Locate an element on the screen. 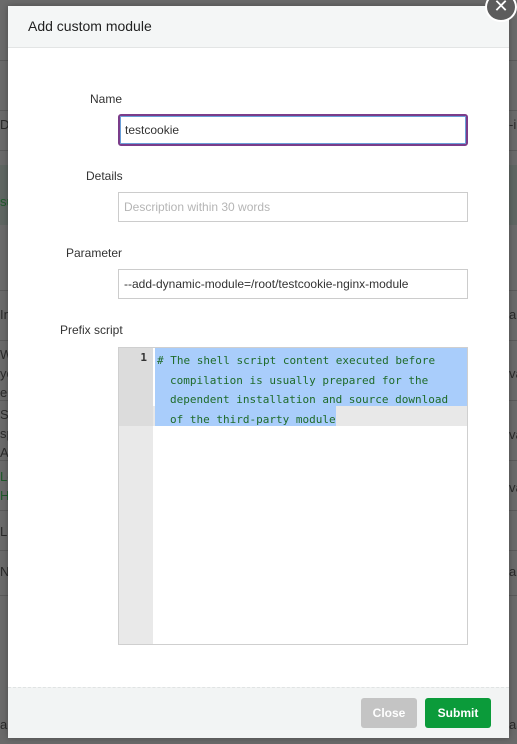 The width and height of the screenshot is (517, 744). background-text: a is located at coordinates (4, 724).